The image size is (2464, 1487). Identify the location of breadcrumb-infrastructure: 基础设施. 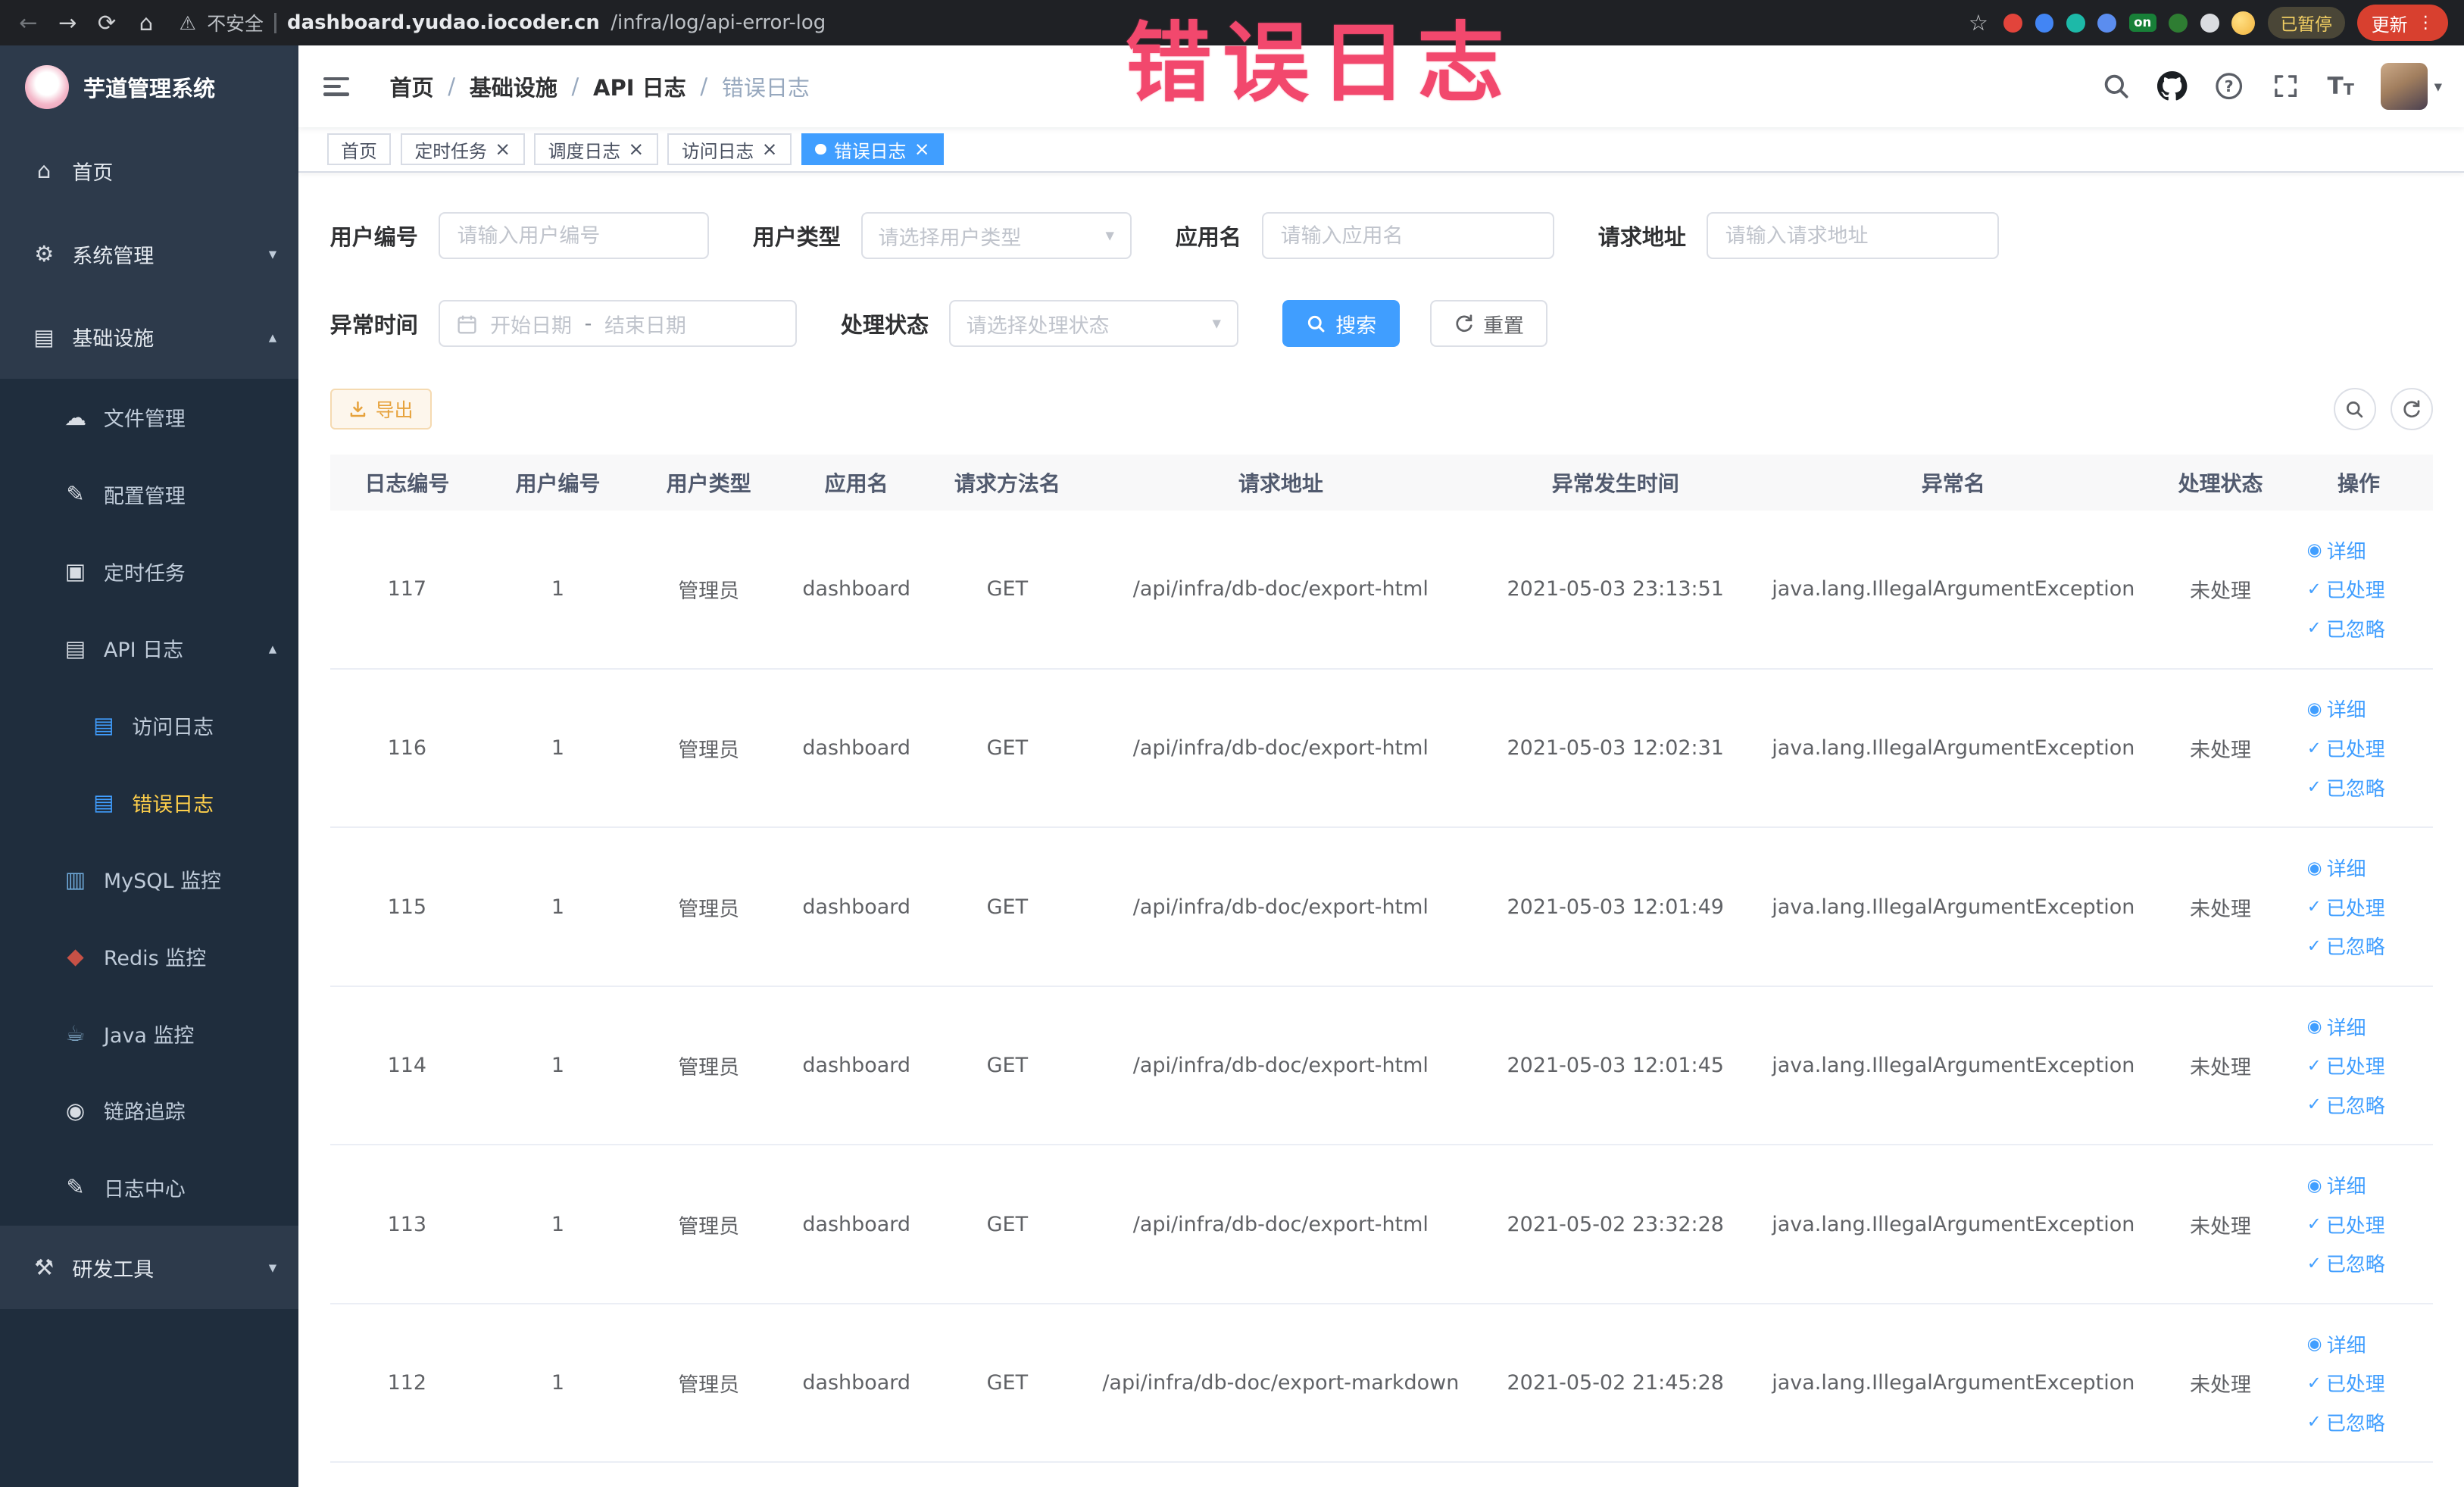
(513, 86).